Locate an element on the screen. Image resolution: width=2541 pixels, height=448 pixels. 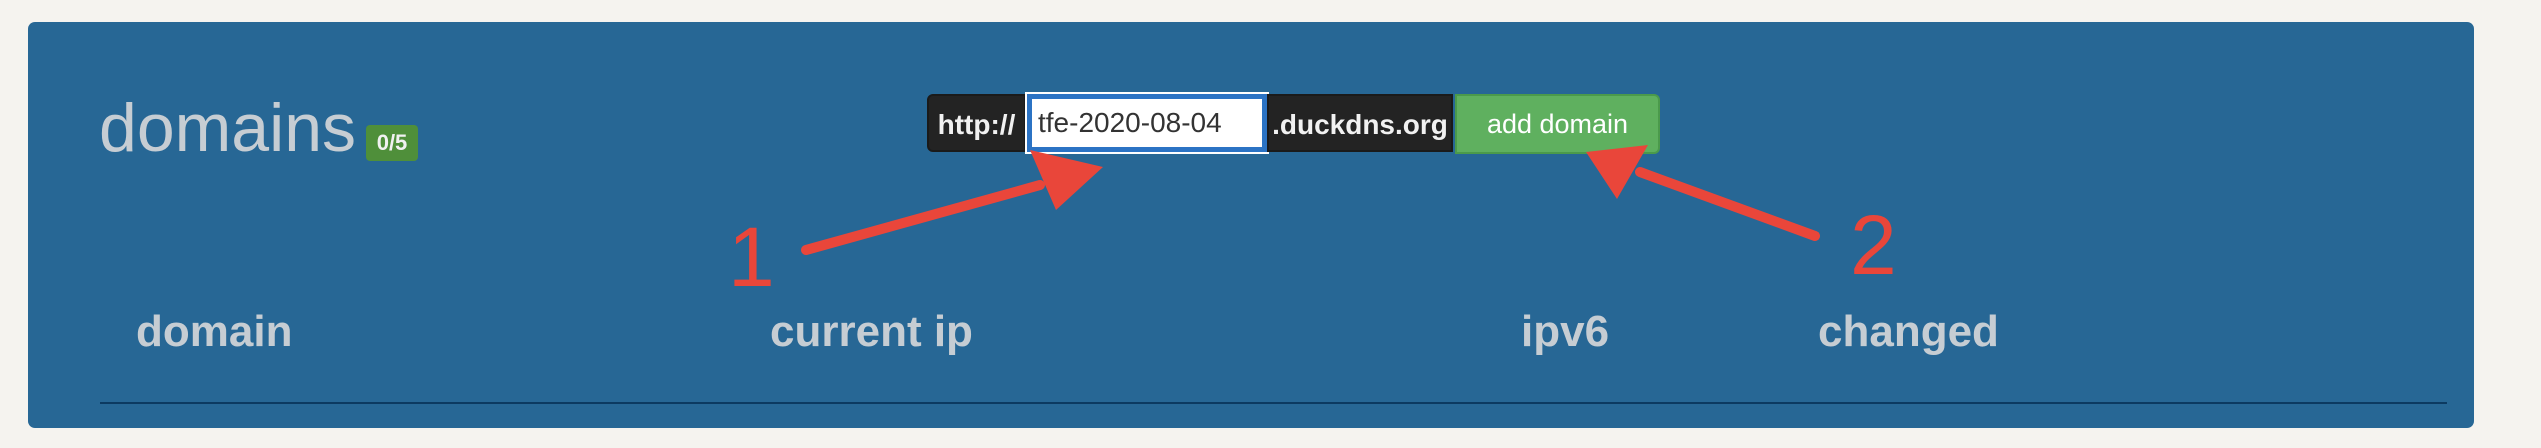
page-title: domains is located at coordinates (228, 128).